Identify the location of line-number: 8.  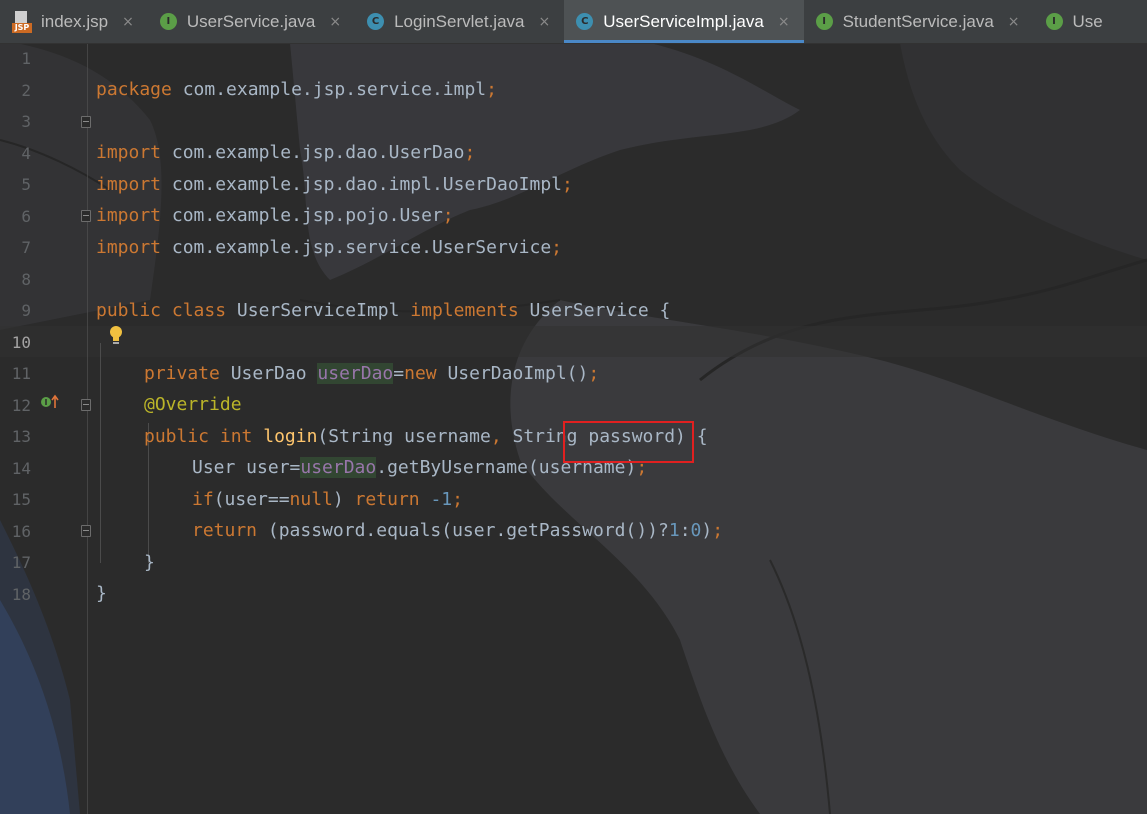
(26, 279).